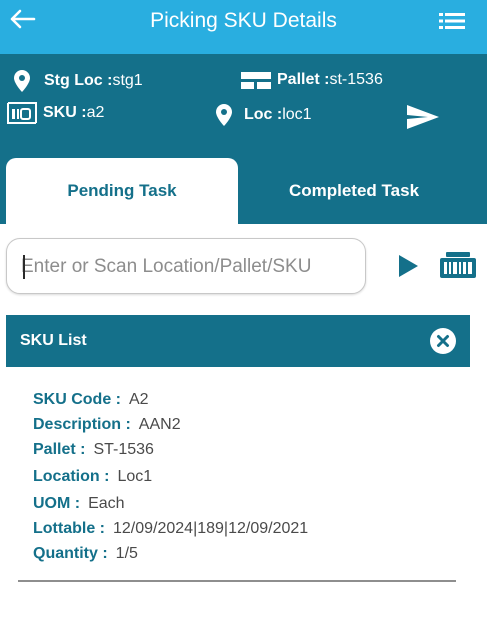 The width and height of the screenshot is (487, 639). Describe the element at coordinates (126, 553) in the screenshot. I see `detail-value: 1/5` at that location.